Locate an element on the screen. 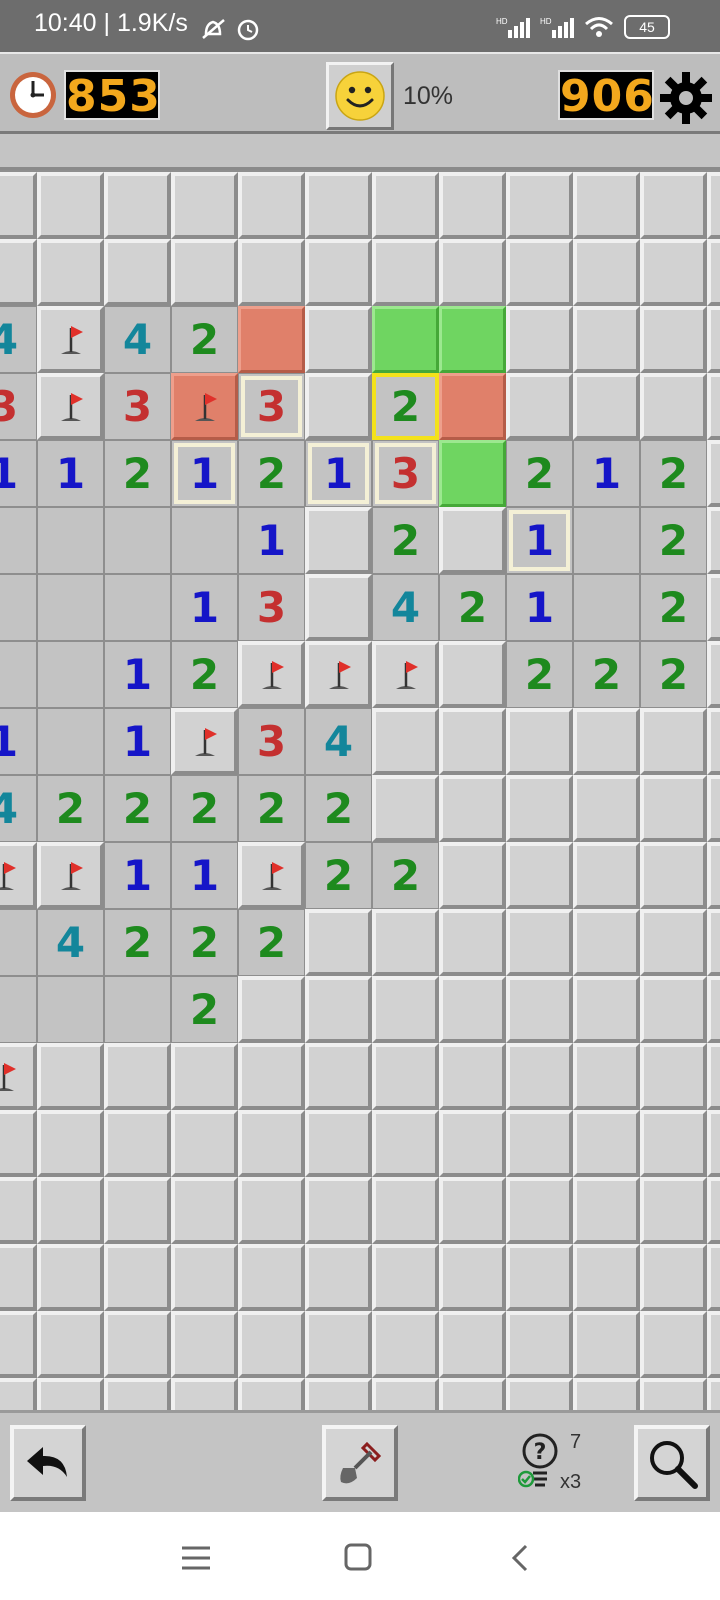 The image size is (720, 1600). menu-icon is located at coordinates (196, 1558).